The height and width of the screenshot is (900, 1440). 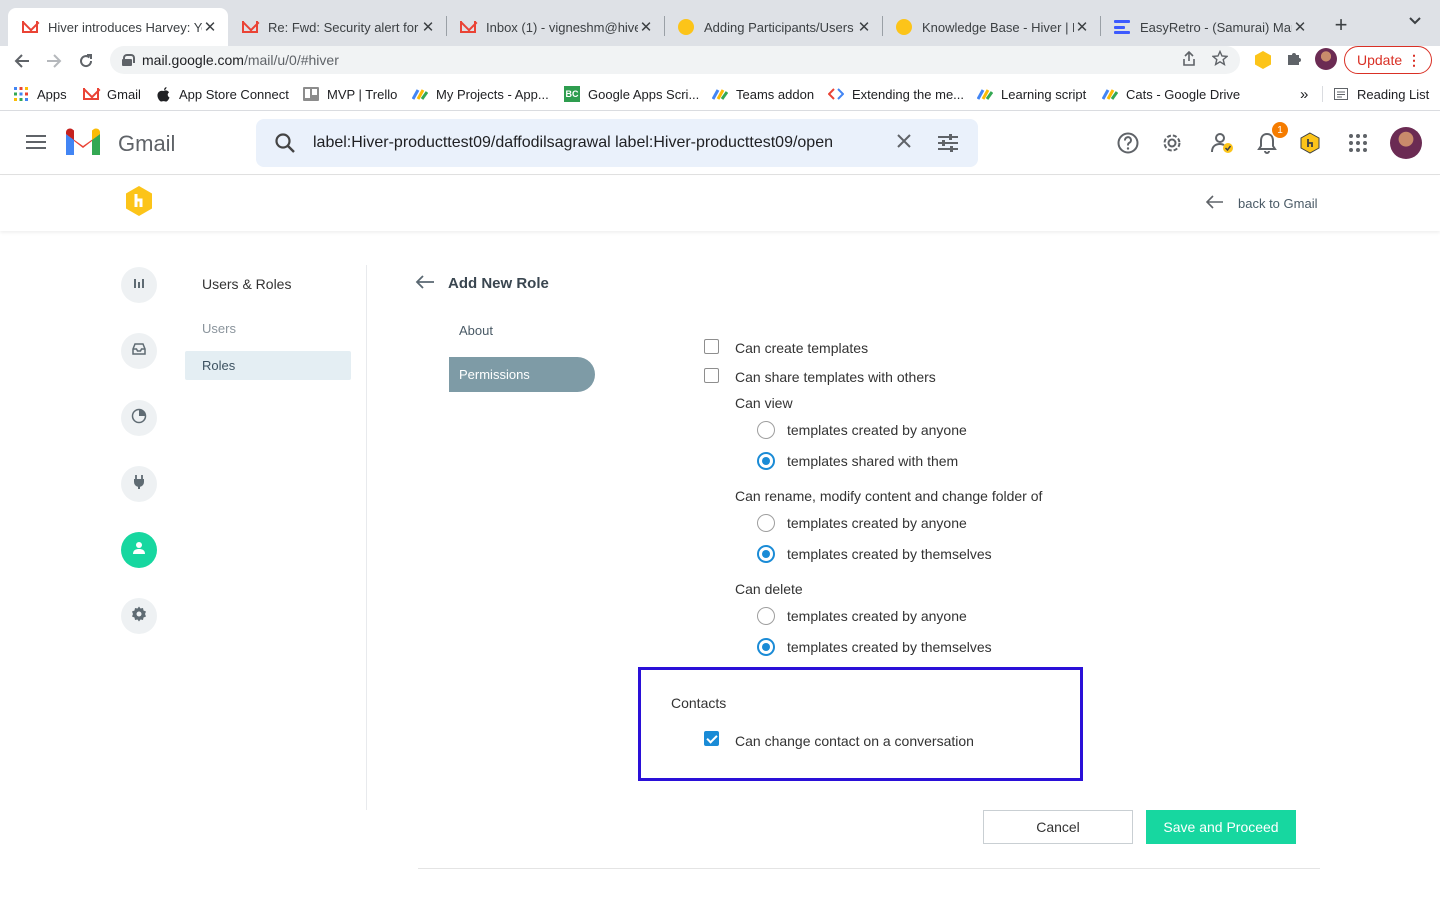 What do you see at coordinates (877, 430) in the screenshot?
I see `view-anyone-label: templates created by anyone` at bounding box center [877, 430].